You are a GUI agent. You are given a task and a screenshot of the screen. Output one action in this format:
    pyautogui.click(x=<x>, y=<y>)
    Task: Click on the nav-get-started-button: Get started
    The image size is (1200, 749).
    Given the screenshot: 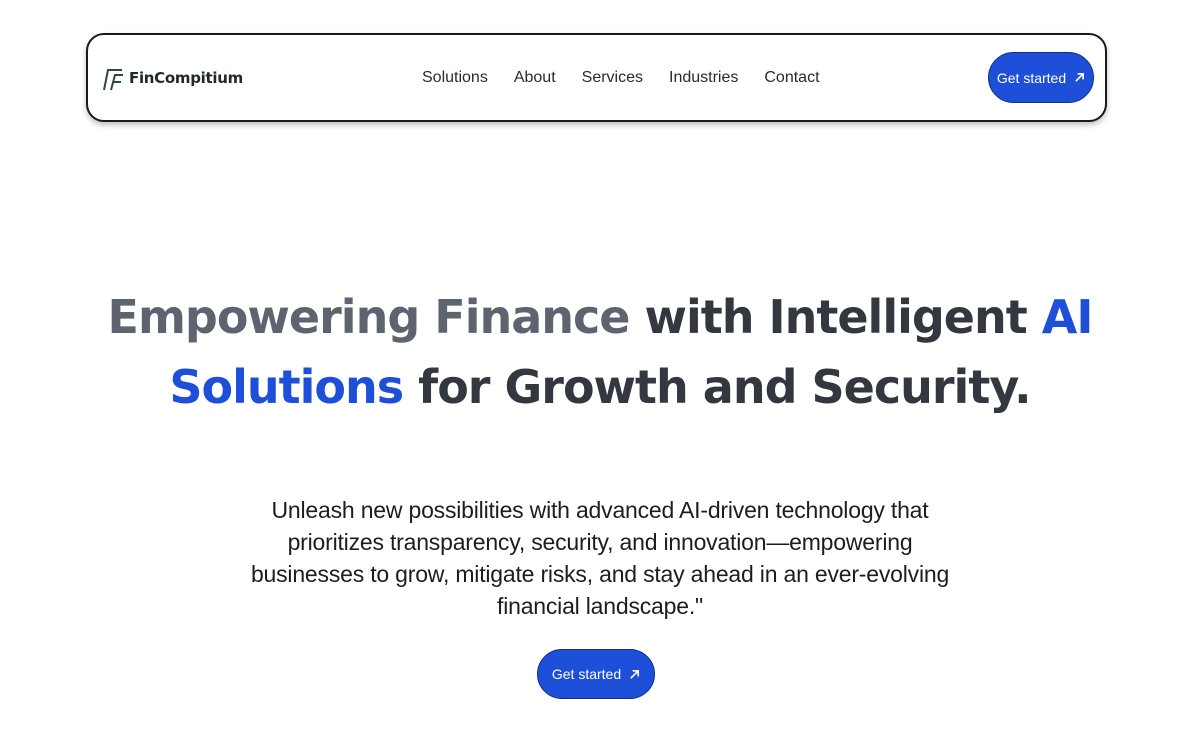 What is the action you would take?
    pyautogui.click(x=1041, y=77)
    